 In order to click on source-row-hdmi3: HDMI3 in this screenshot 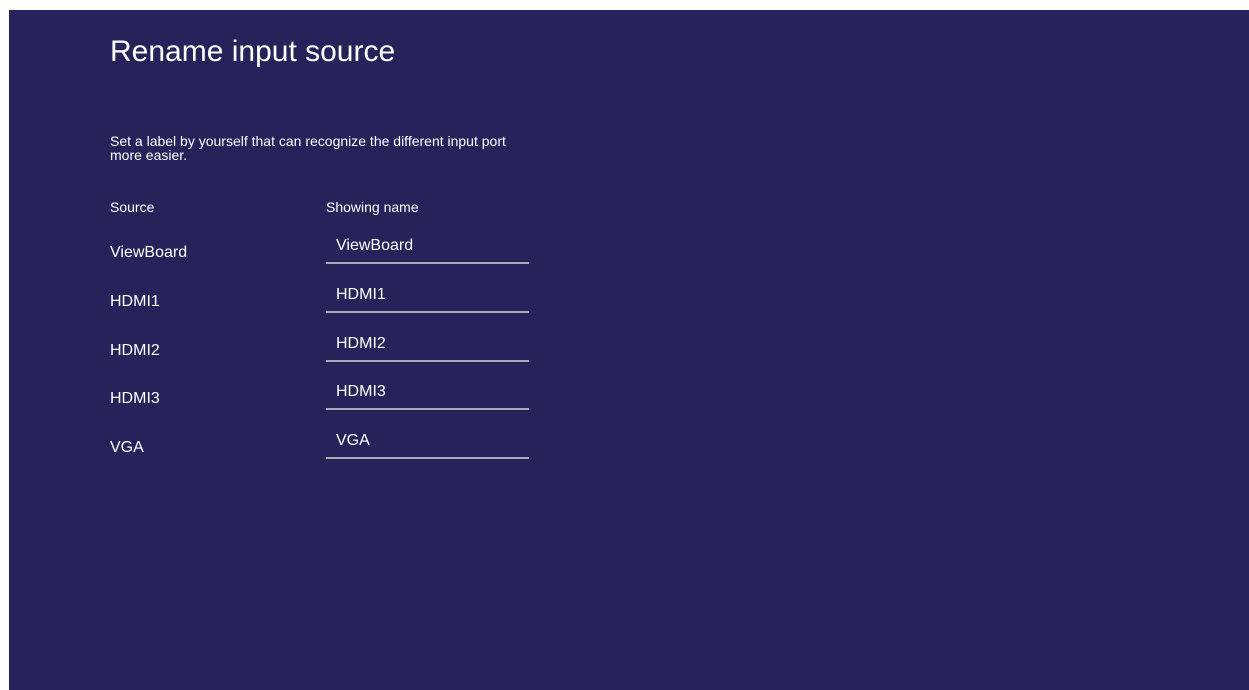, I will do `click(629, 400)`.